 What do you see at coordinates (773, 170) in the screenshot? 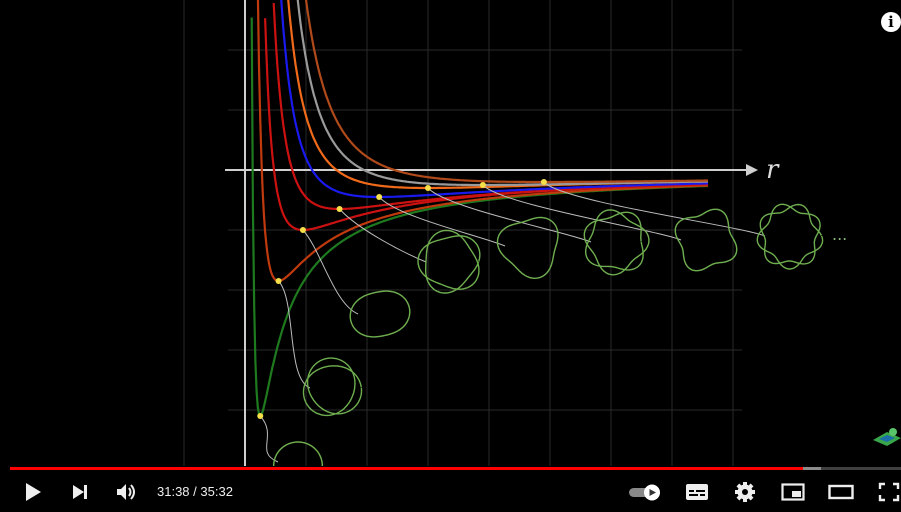
I see `x-axis-label: r` at bounding box center [773, 170].